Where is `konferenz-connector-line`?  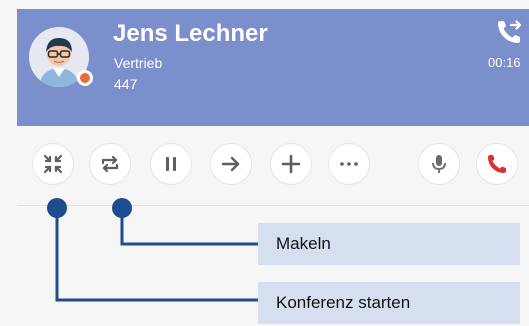 konferenz-connector-line is located at coordinates (158, 256).